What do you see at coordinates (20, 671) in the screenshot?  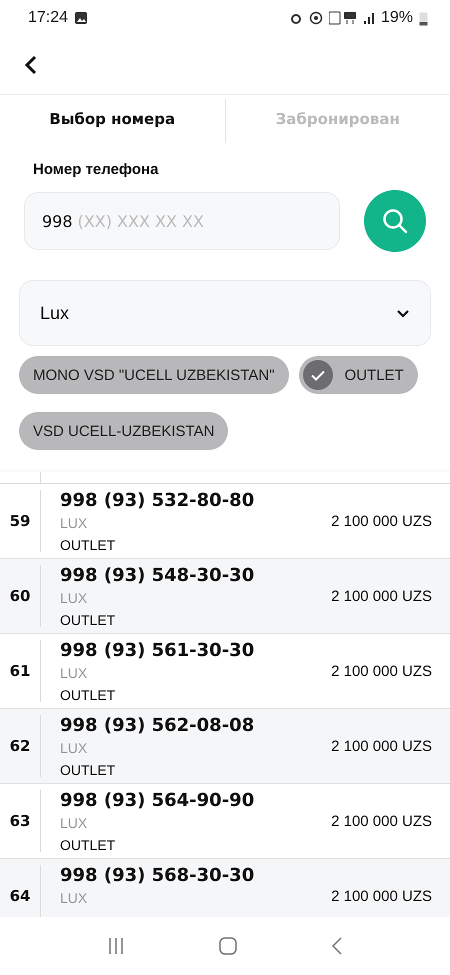 I see `row-number: 61` at bounding box center [20, 671].